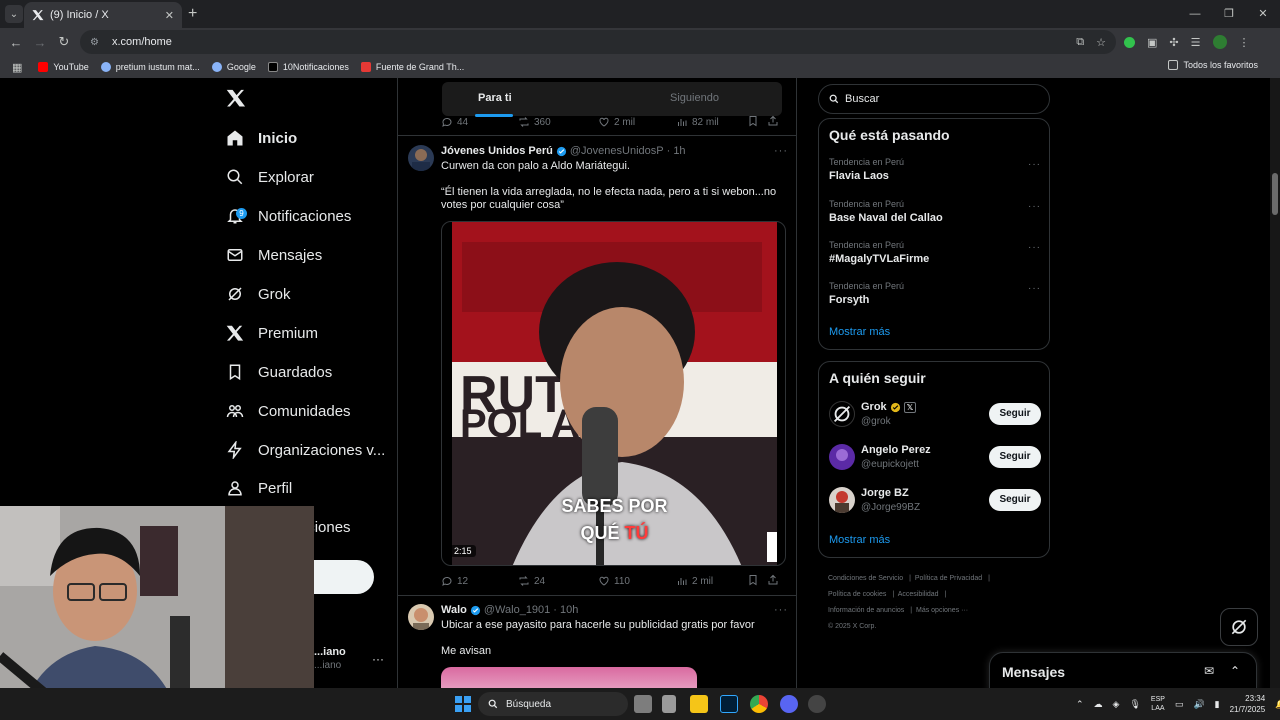 This screenshot has height=720, width=1280. I want to click on tab-search-button: ⌄, so click(14, 14).